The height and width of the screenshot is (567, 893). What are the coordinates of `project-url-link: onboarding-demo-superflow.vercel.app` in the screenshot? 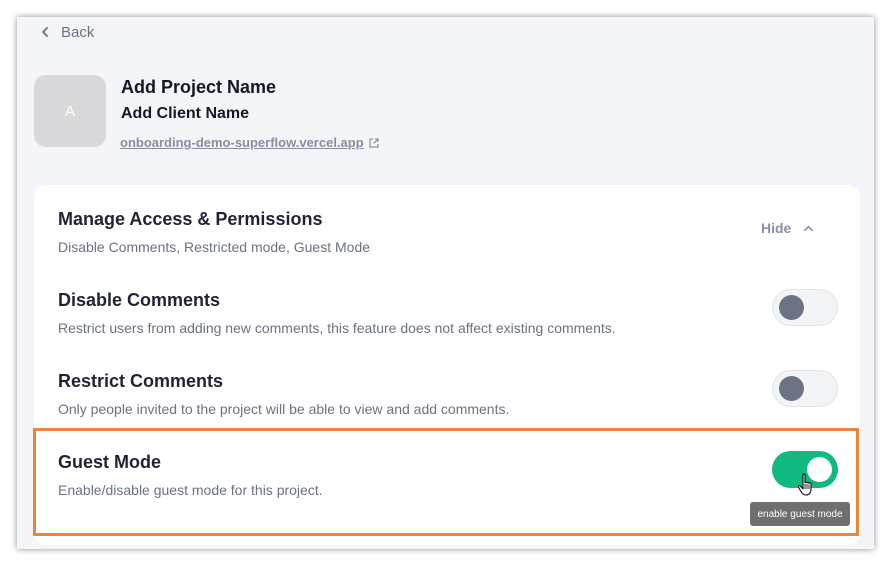 It's located at (250, 142).